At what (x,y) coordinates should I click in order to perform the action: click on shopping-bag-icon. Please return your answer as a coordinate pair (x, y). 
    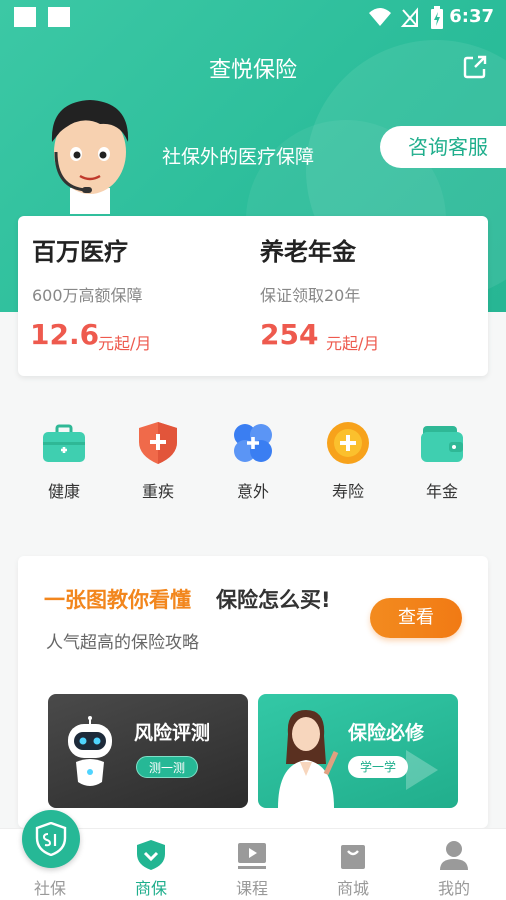
    Looking at the image, I should click on (353, 857).